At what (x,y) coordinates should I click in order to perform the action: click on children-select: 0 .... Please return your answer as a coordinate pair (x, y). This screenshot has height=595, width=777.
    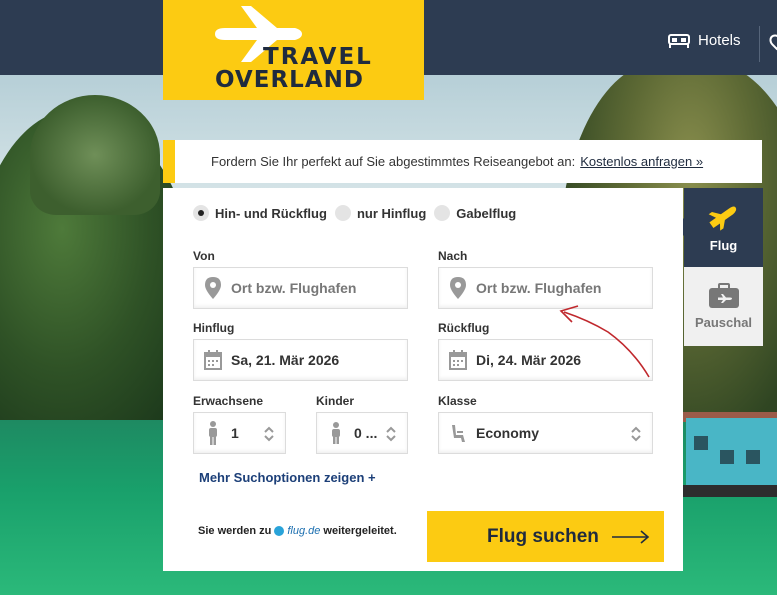
    Looking at the image, I should click on (362, 433).